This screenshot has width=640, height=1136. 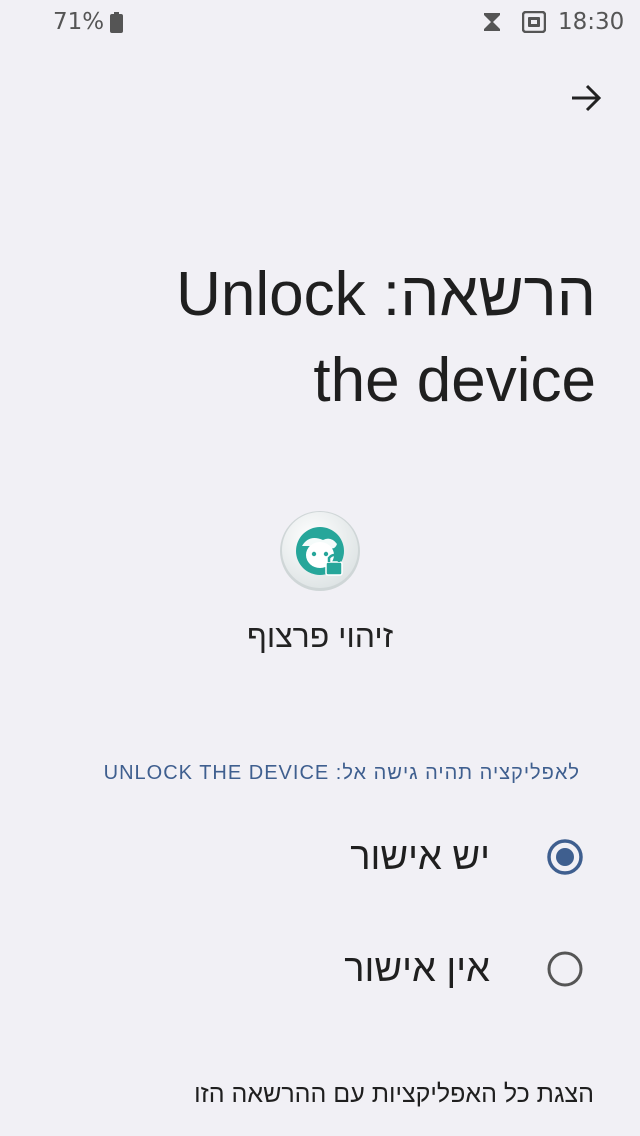 I want to click on face-lock-icon, so click(x=320, y=551).